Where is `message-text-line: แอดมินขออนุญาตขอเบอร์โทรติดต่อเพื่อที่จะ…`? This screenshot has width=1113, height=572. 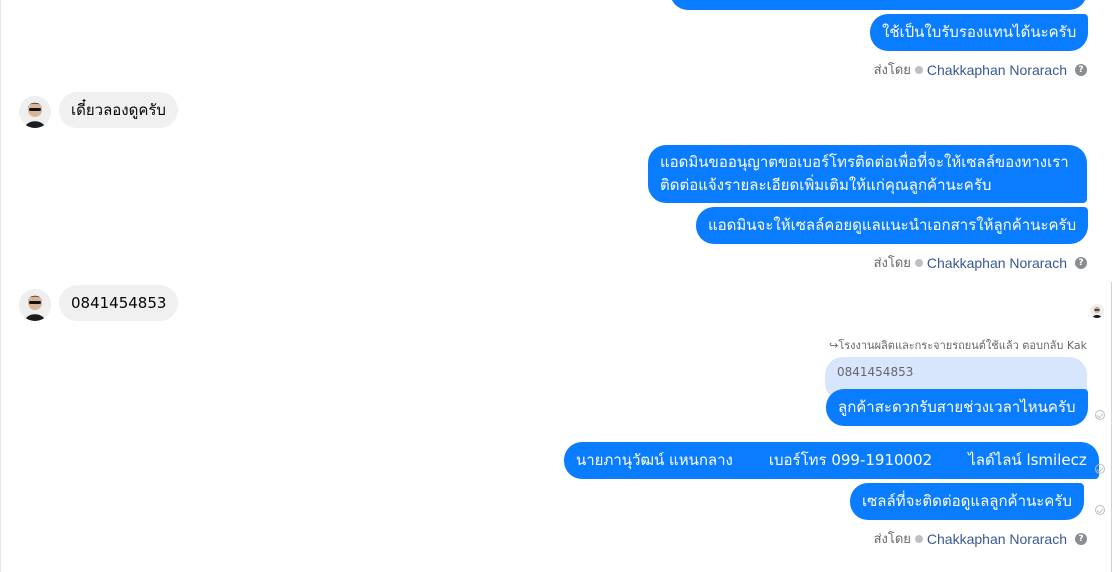
message-text-line: แอดมินขออนุญาตขอเบอร์โทรติดต่อเพื่อที่จะ… is located at coordinates (864, 162).